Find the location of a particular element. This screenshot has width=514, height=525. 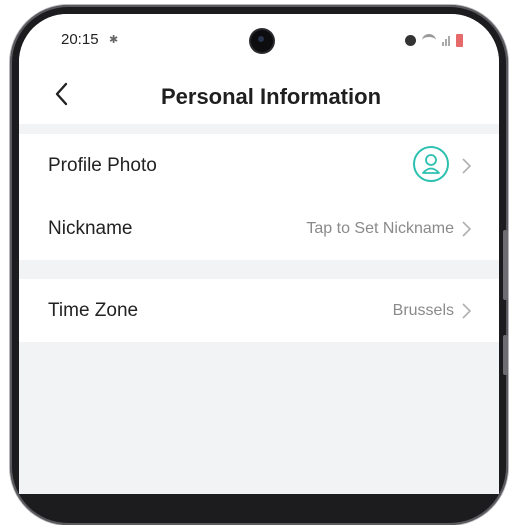

status-time: 20:15 is located at coordinates (80, 39).